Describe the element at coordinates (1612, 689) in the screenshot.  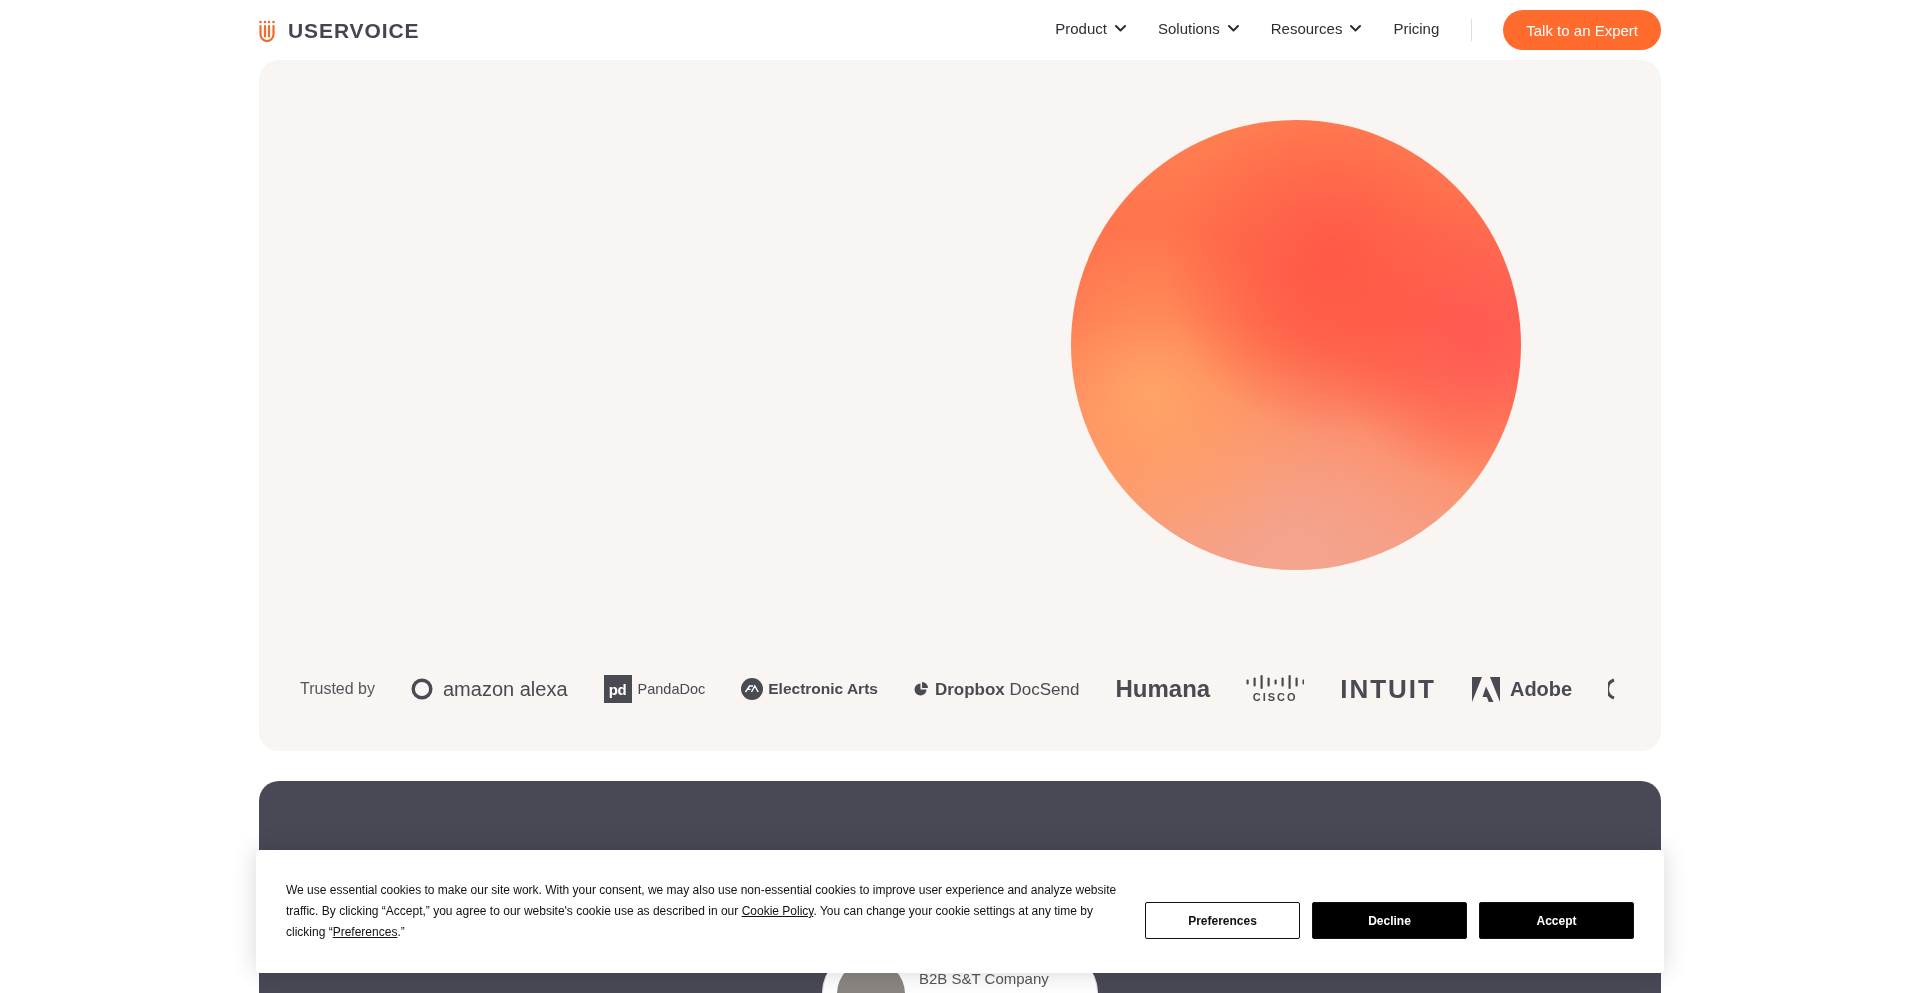
I see `partial-logo-icon` at that location.